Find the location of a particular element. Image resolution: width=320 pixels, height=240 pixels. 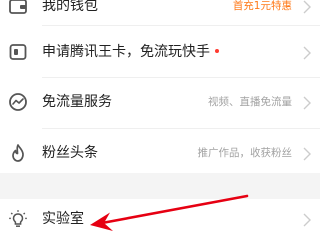

menu-item-hint: 视频、直播免流量 is located at coordinates (250, 102).